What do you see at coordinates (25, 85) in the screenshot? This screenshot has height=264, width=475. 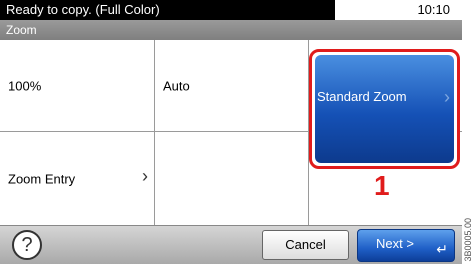 I see `option-label: 100%` at bounding box center [25, 85].